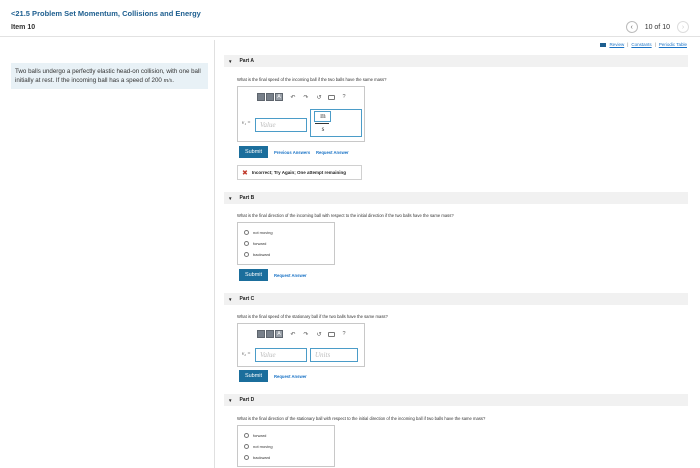 This screenshot has height=468, width=700. Describe the element at coordinates (173, 80) in the screenshot. I see `problem-end: .` at that location.